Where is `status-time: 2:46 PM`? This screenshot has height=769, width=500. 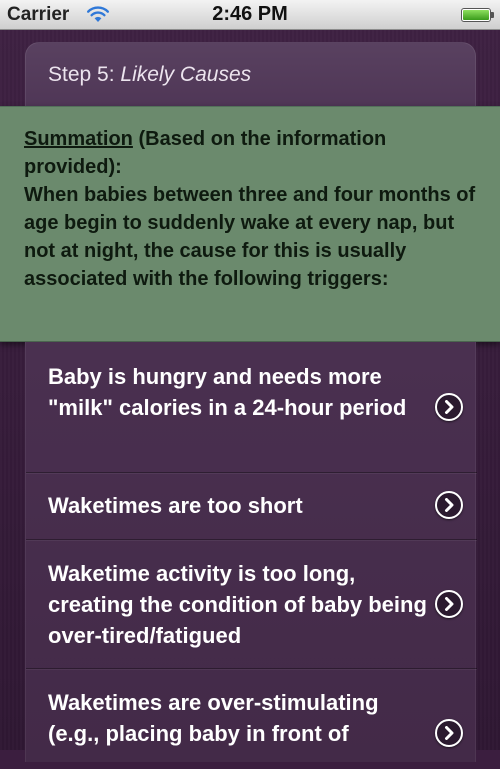
status-time: 2:46 PM is located at coordinates (250, 14).